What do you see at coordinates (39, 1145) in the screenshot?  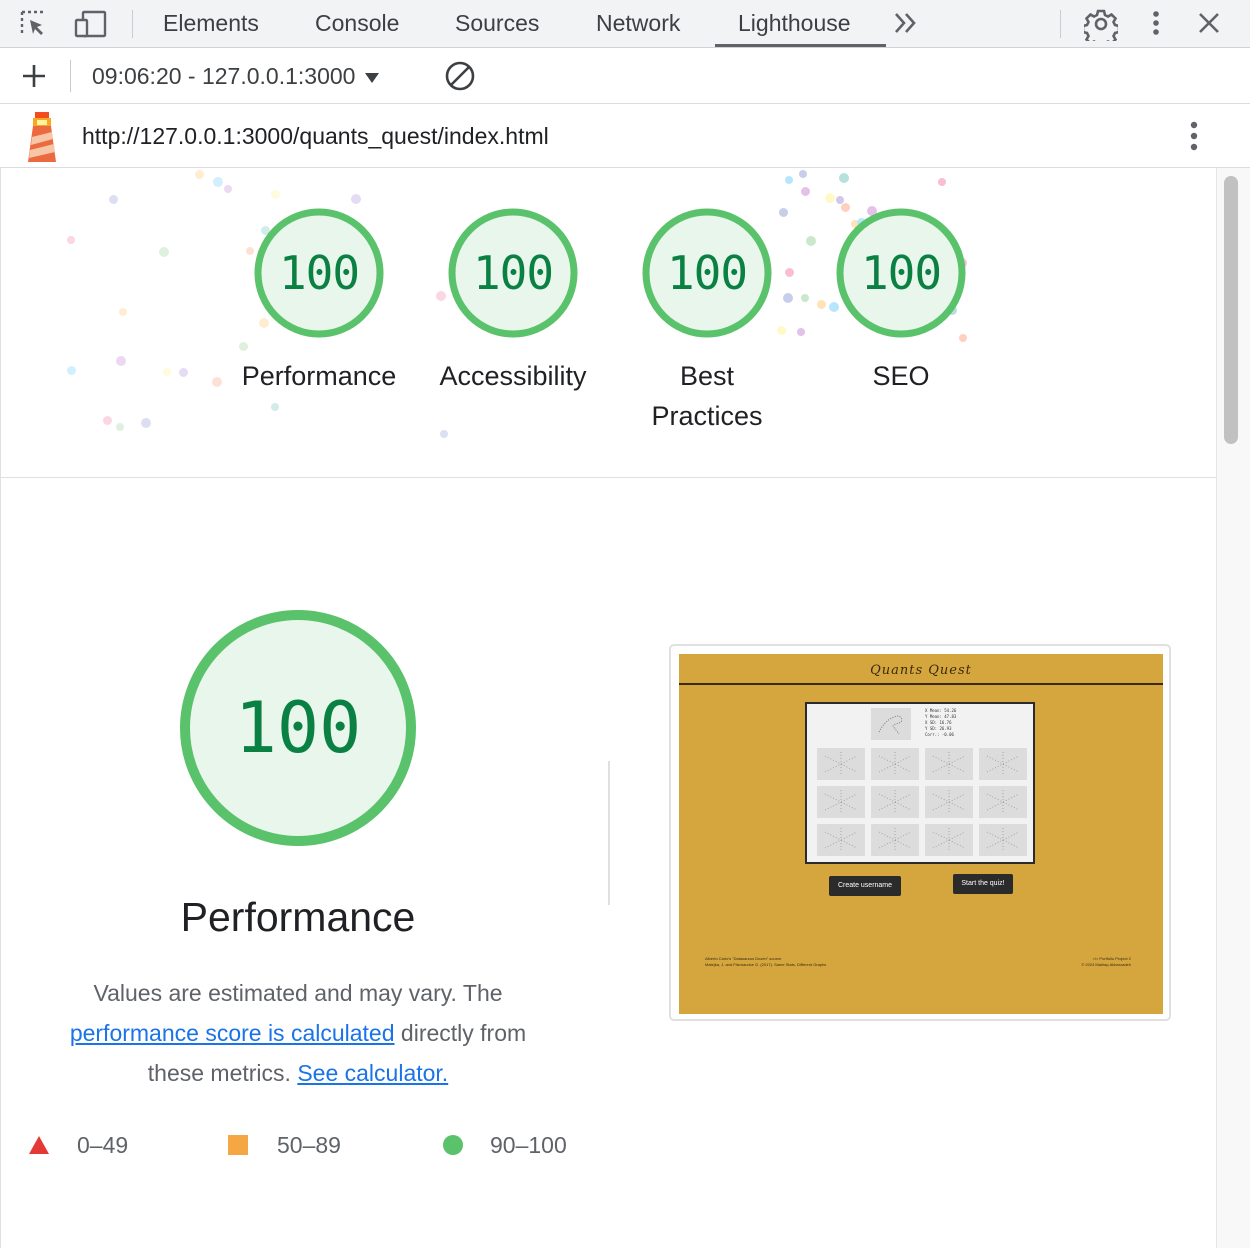 I see `fail-triangle-icon` at bounding box center [39, 1145].